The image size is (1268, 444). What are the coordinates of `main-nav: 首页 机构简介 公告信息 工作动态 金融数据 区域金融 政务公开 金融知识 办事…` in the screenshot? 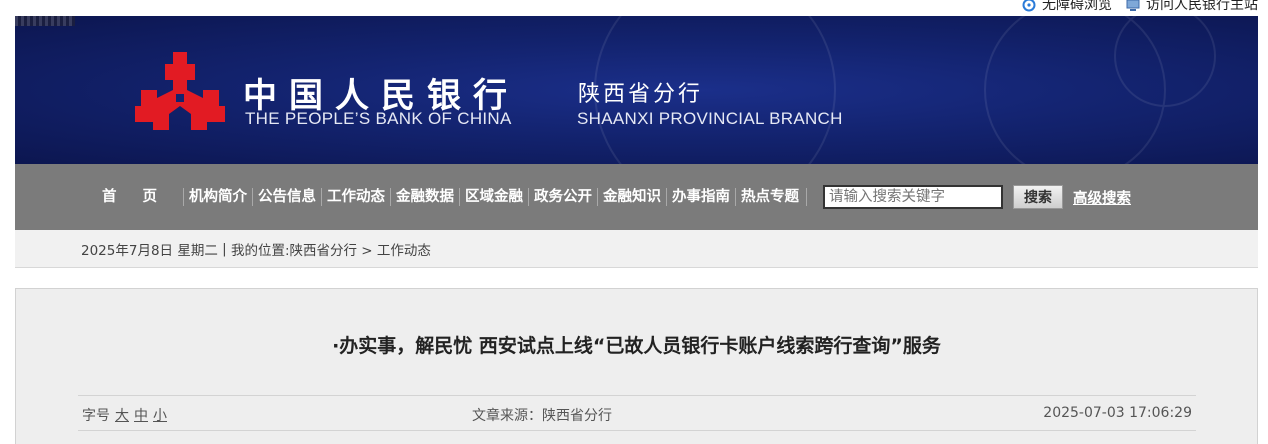 It's located at (636, 197).